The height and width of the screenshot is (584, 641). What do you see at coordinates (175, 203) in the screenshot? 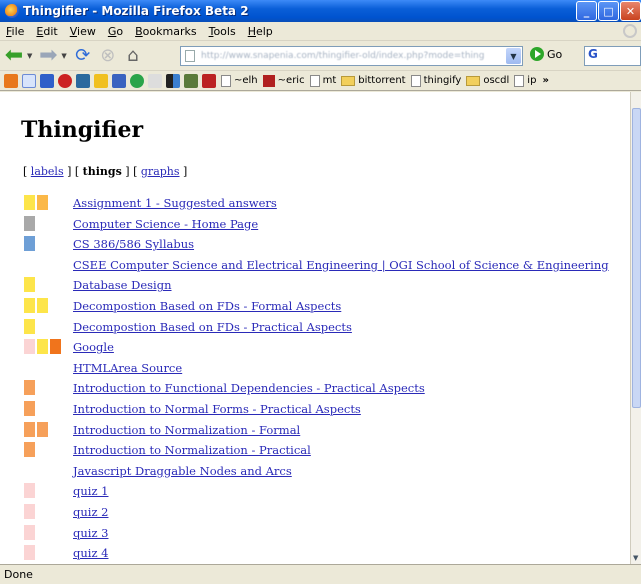
I see `item-link: Assignment 1 - Suggested answers` at bounding box center [175, 203].